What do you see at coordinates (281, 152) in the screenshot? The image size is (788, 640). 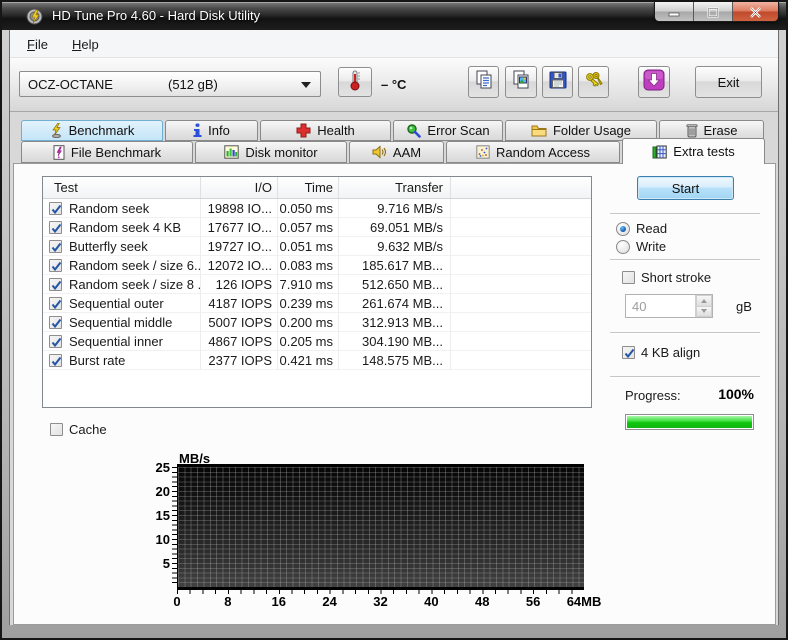 I see `tab-label: Disk monitor` at bounding box center [281, 152].